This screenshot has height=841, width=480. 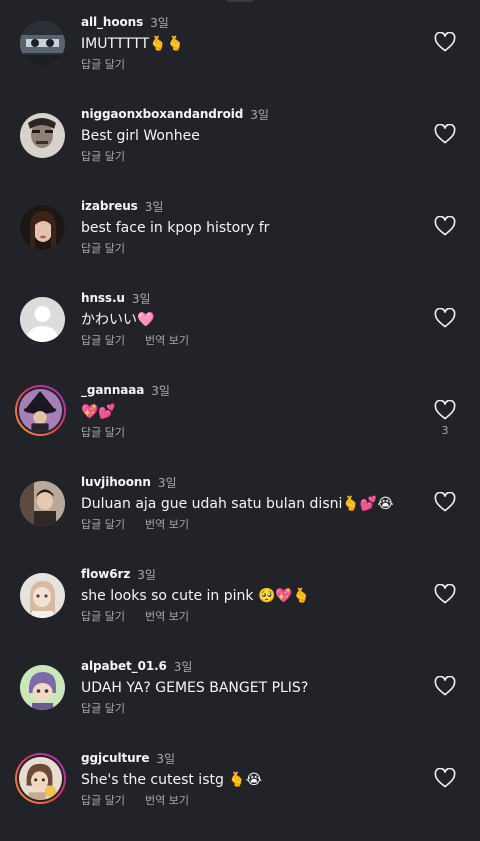 I want to click on comment-item: hnss.u 3일 かわいい🩷 답글 달기 번역 보기, so click(x=240, y=339).